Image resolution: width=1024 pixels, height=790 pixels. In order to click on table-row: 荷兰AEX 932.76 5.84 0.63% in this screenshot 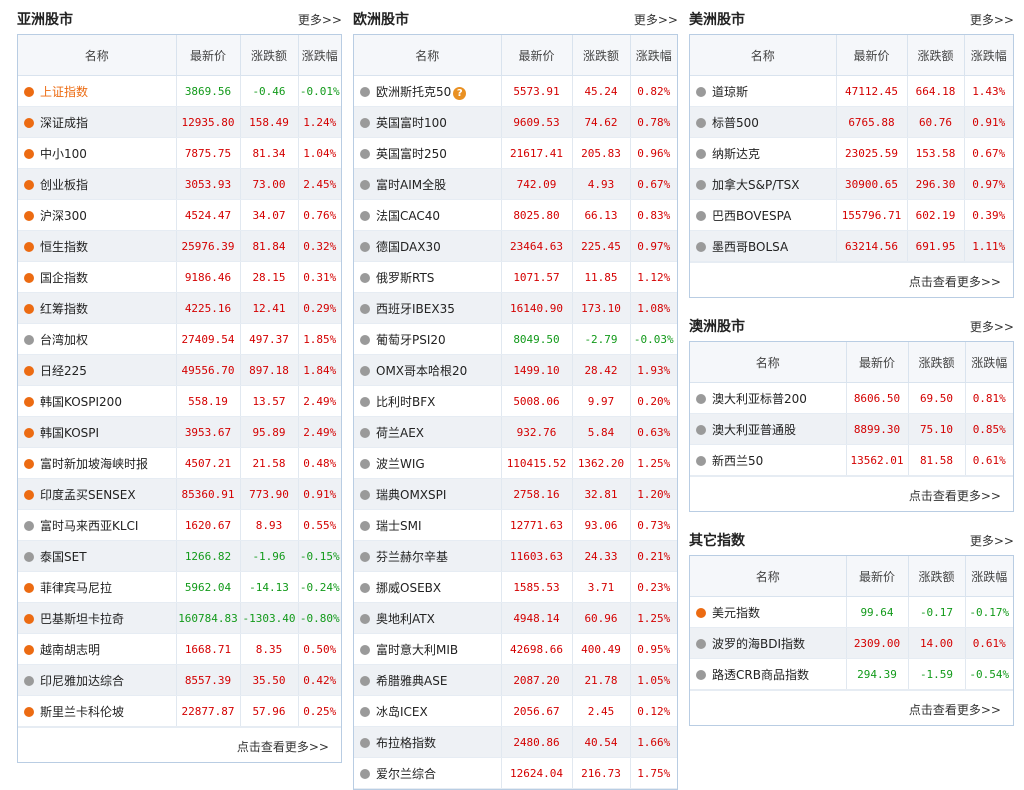, I will do `click(515, 432)`.